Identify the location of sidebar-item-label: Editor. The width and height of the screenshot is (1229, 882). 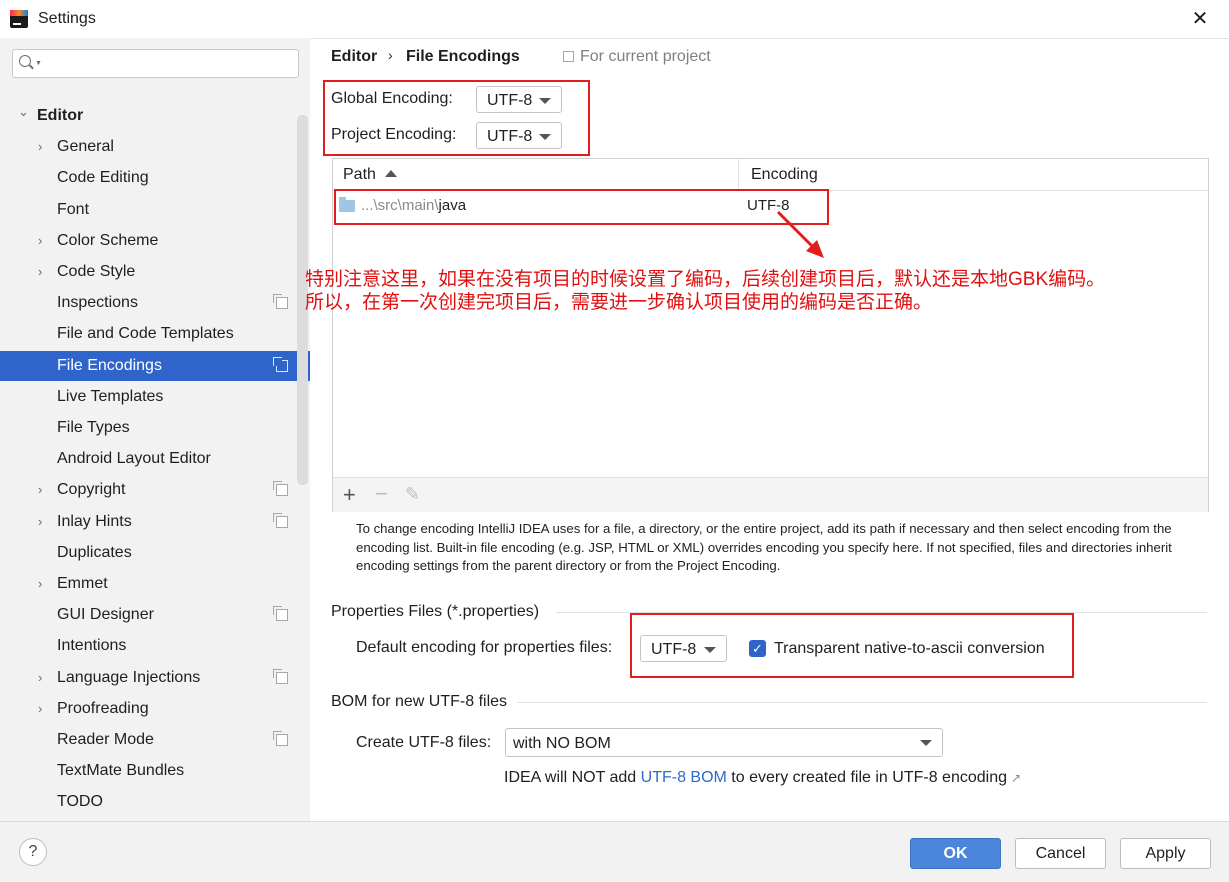
(60, 115).